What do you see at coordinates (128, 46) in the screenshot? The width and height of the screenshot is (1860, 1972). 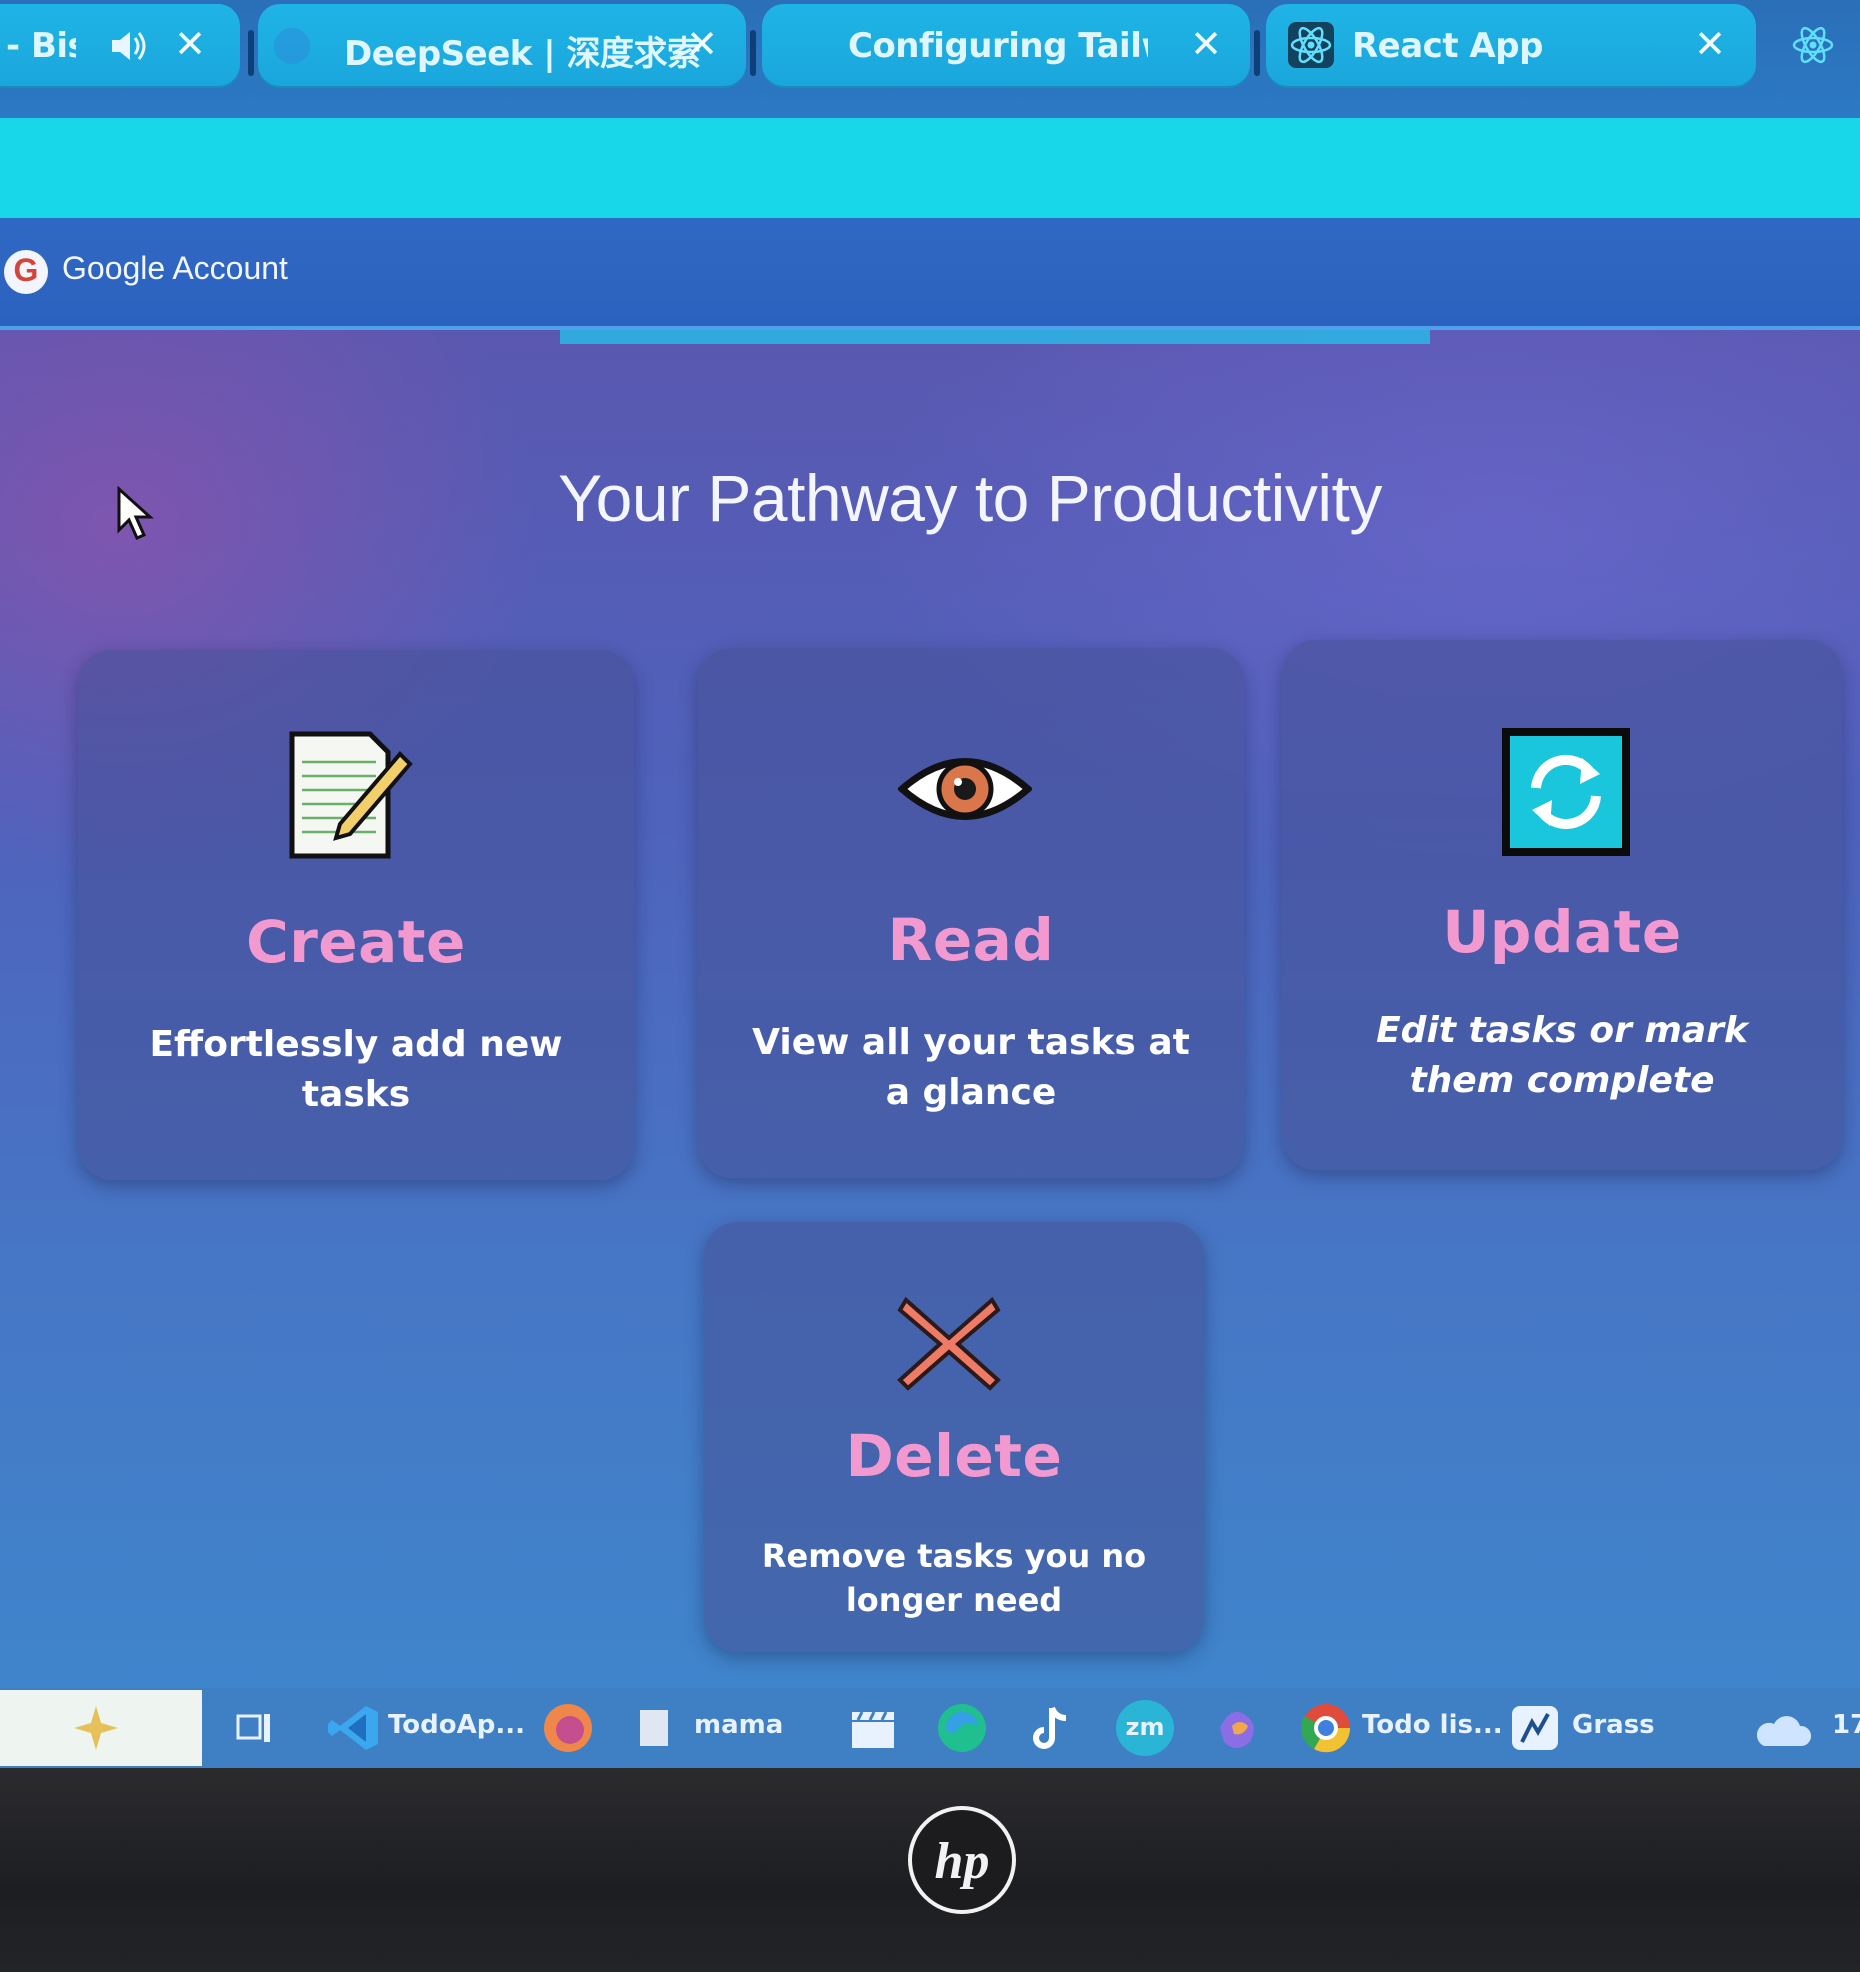 I see `speaker-icon` at bounding box center [128, 46].